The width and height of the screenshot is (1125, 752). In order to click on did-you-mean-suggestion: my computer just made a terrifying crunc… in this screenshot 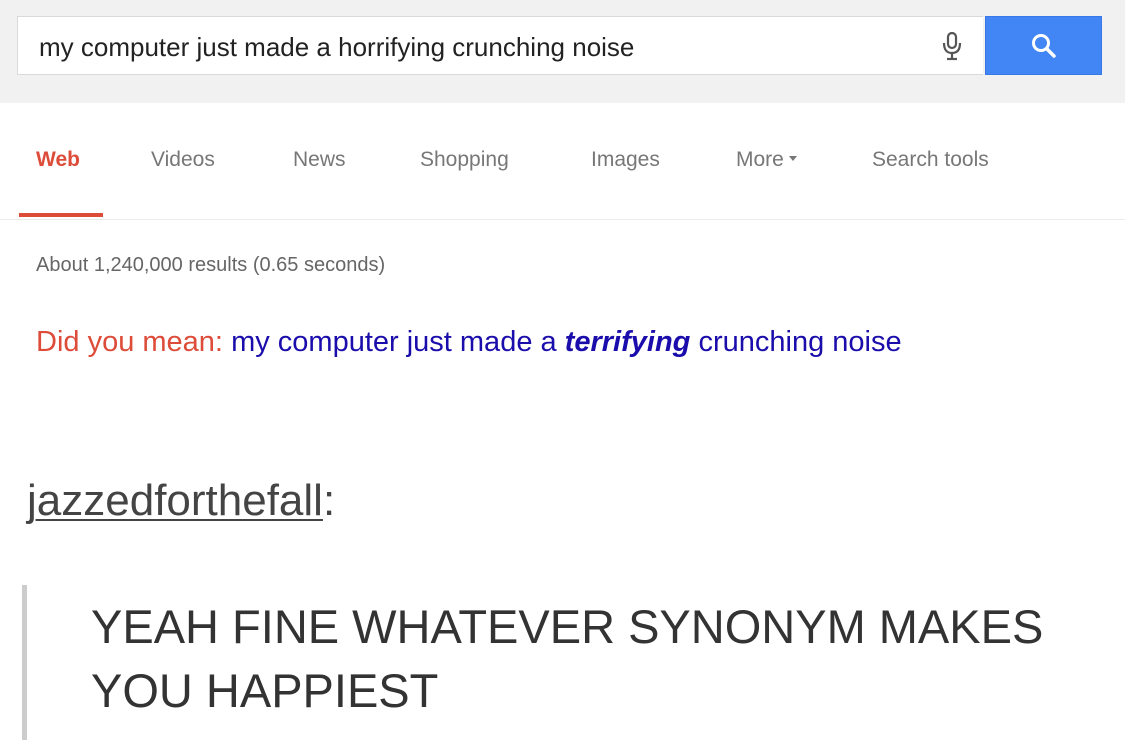, I will do `click(566, 342)`.